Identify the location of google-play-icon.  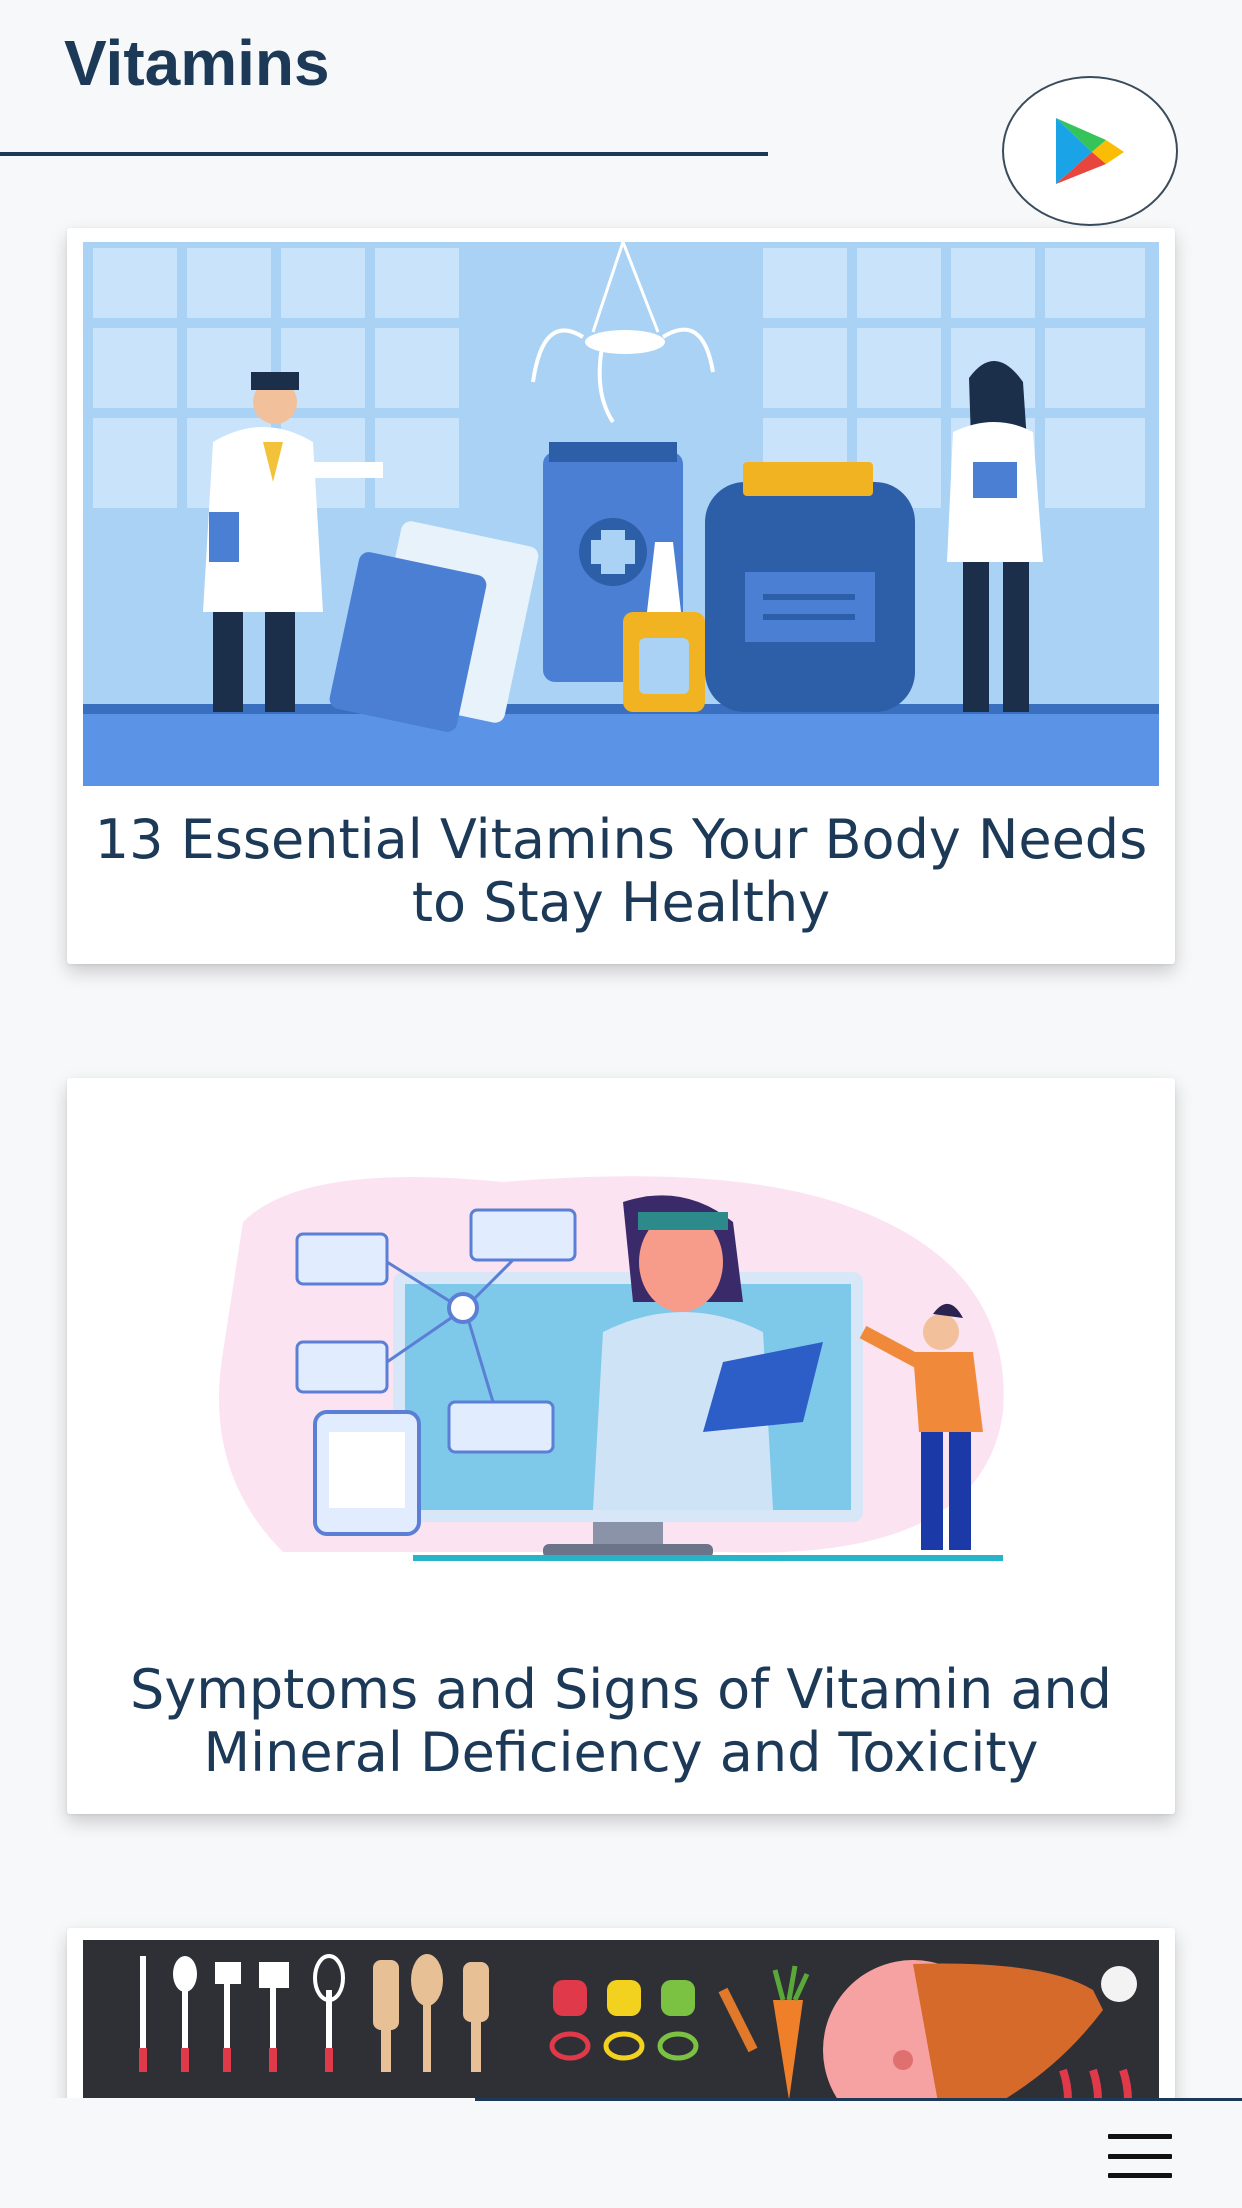
(1090, 151).